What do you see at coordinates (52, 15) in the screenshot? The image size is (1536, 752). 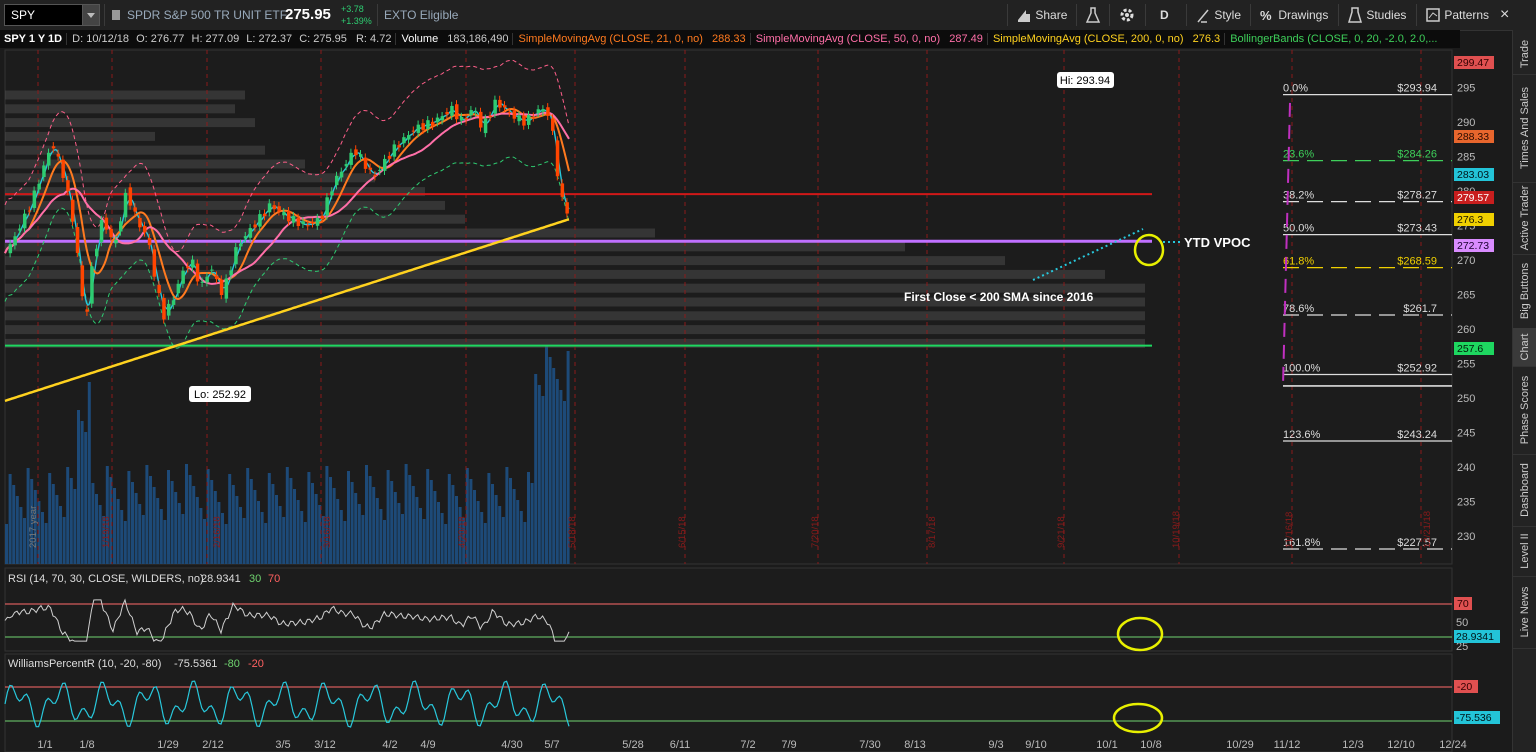 I see `symbol-selector: SPY` at bounding box center [52, 15].